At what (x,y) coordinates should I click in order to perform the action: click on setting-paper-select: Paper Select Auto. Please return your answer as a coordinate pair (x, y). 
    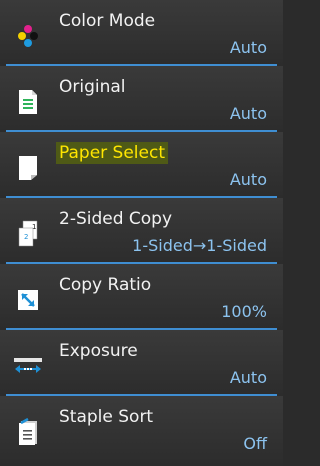
    Looking at the image, I should click on (141, 165).